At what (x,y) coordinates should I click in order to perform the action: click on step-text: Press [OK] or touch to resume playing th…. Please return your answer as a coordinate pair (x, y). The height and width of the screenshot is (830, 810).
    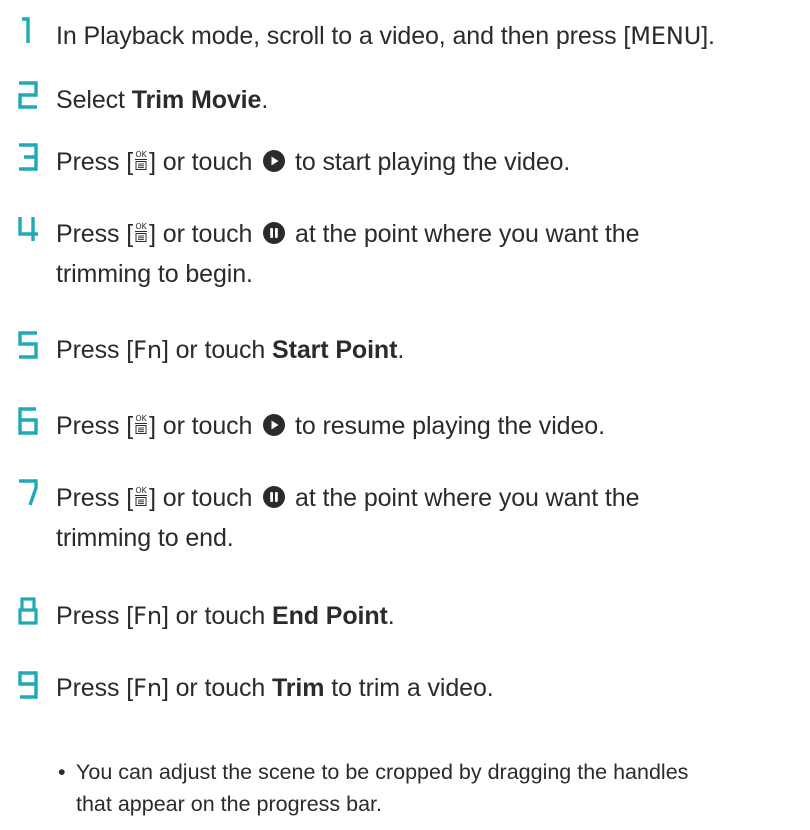
    Looking at the image, I should click on (429, 426).